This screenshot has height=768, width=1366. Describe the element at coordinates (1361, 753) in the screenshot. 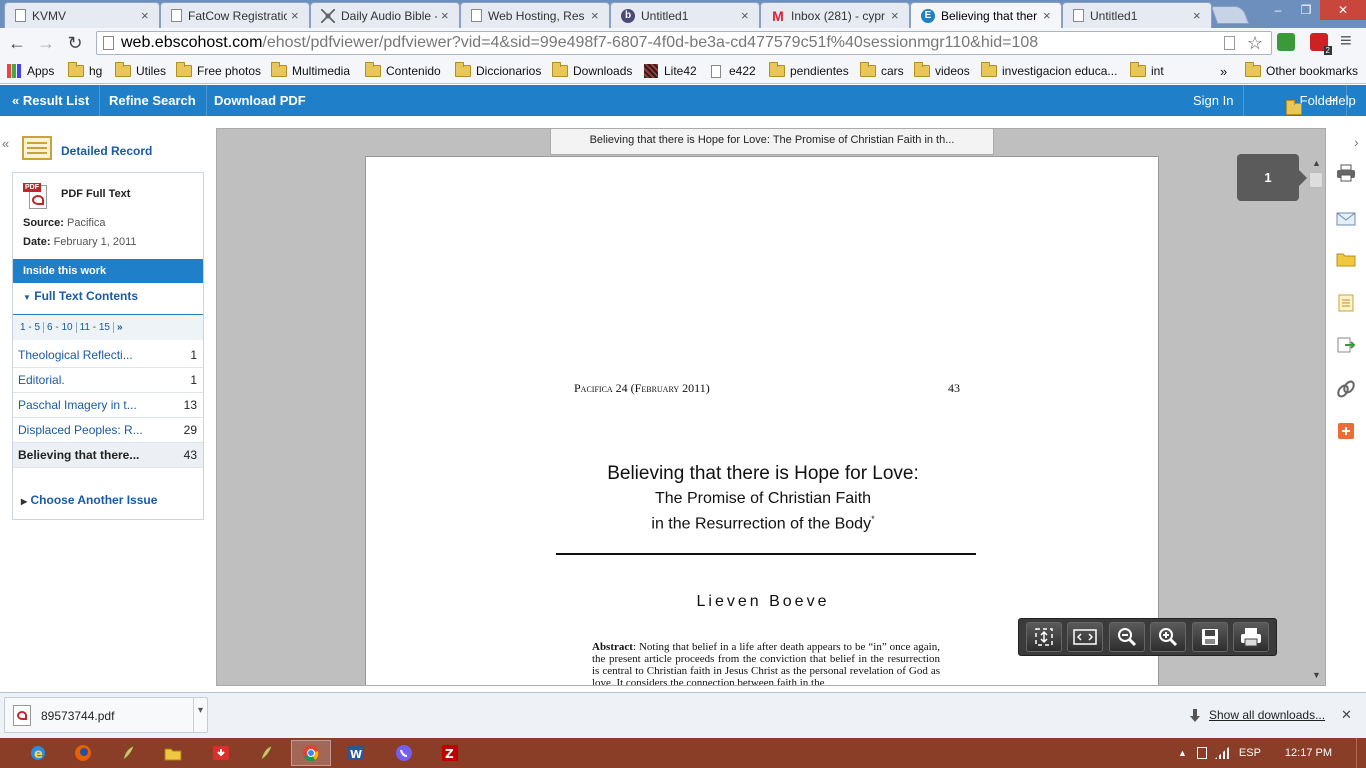

I see `show-desktop-button` at that location.